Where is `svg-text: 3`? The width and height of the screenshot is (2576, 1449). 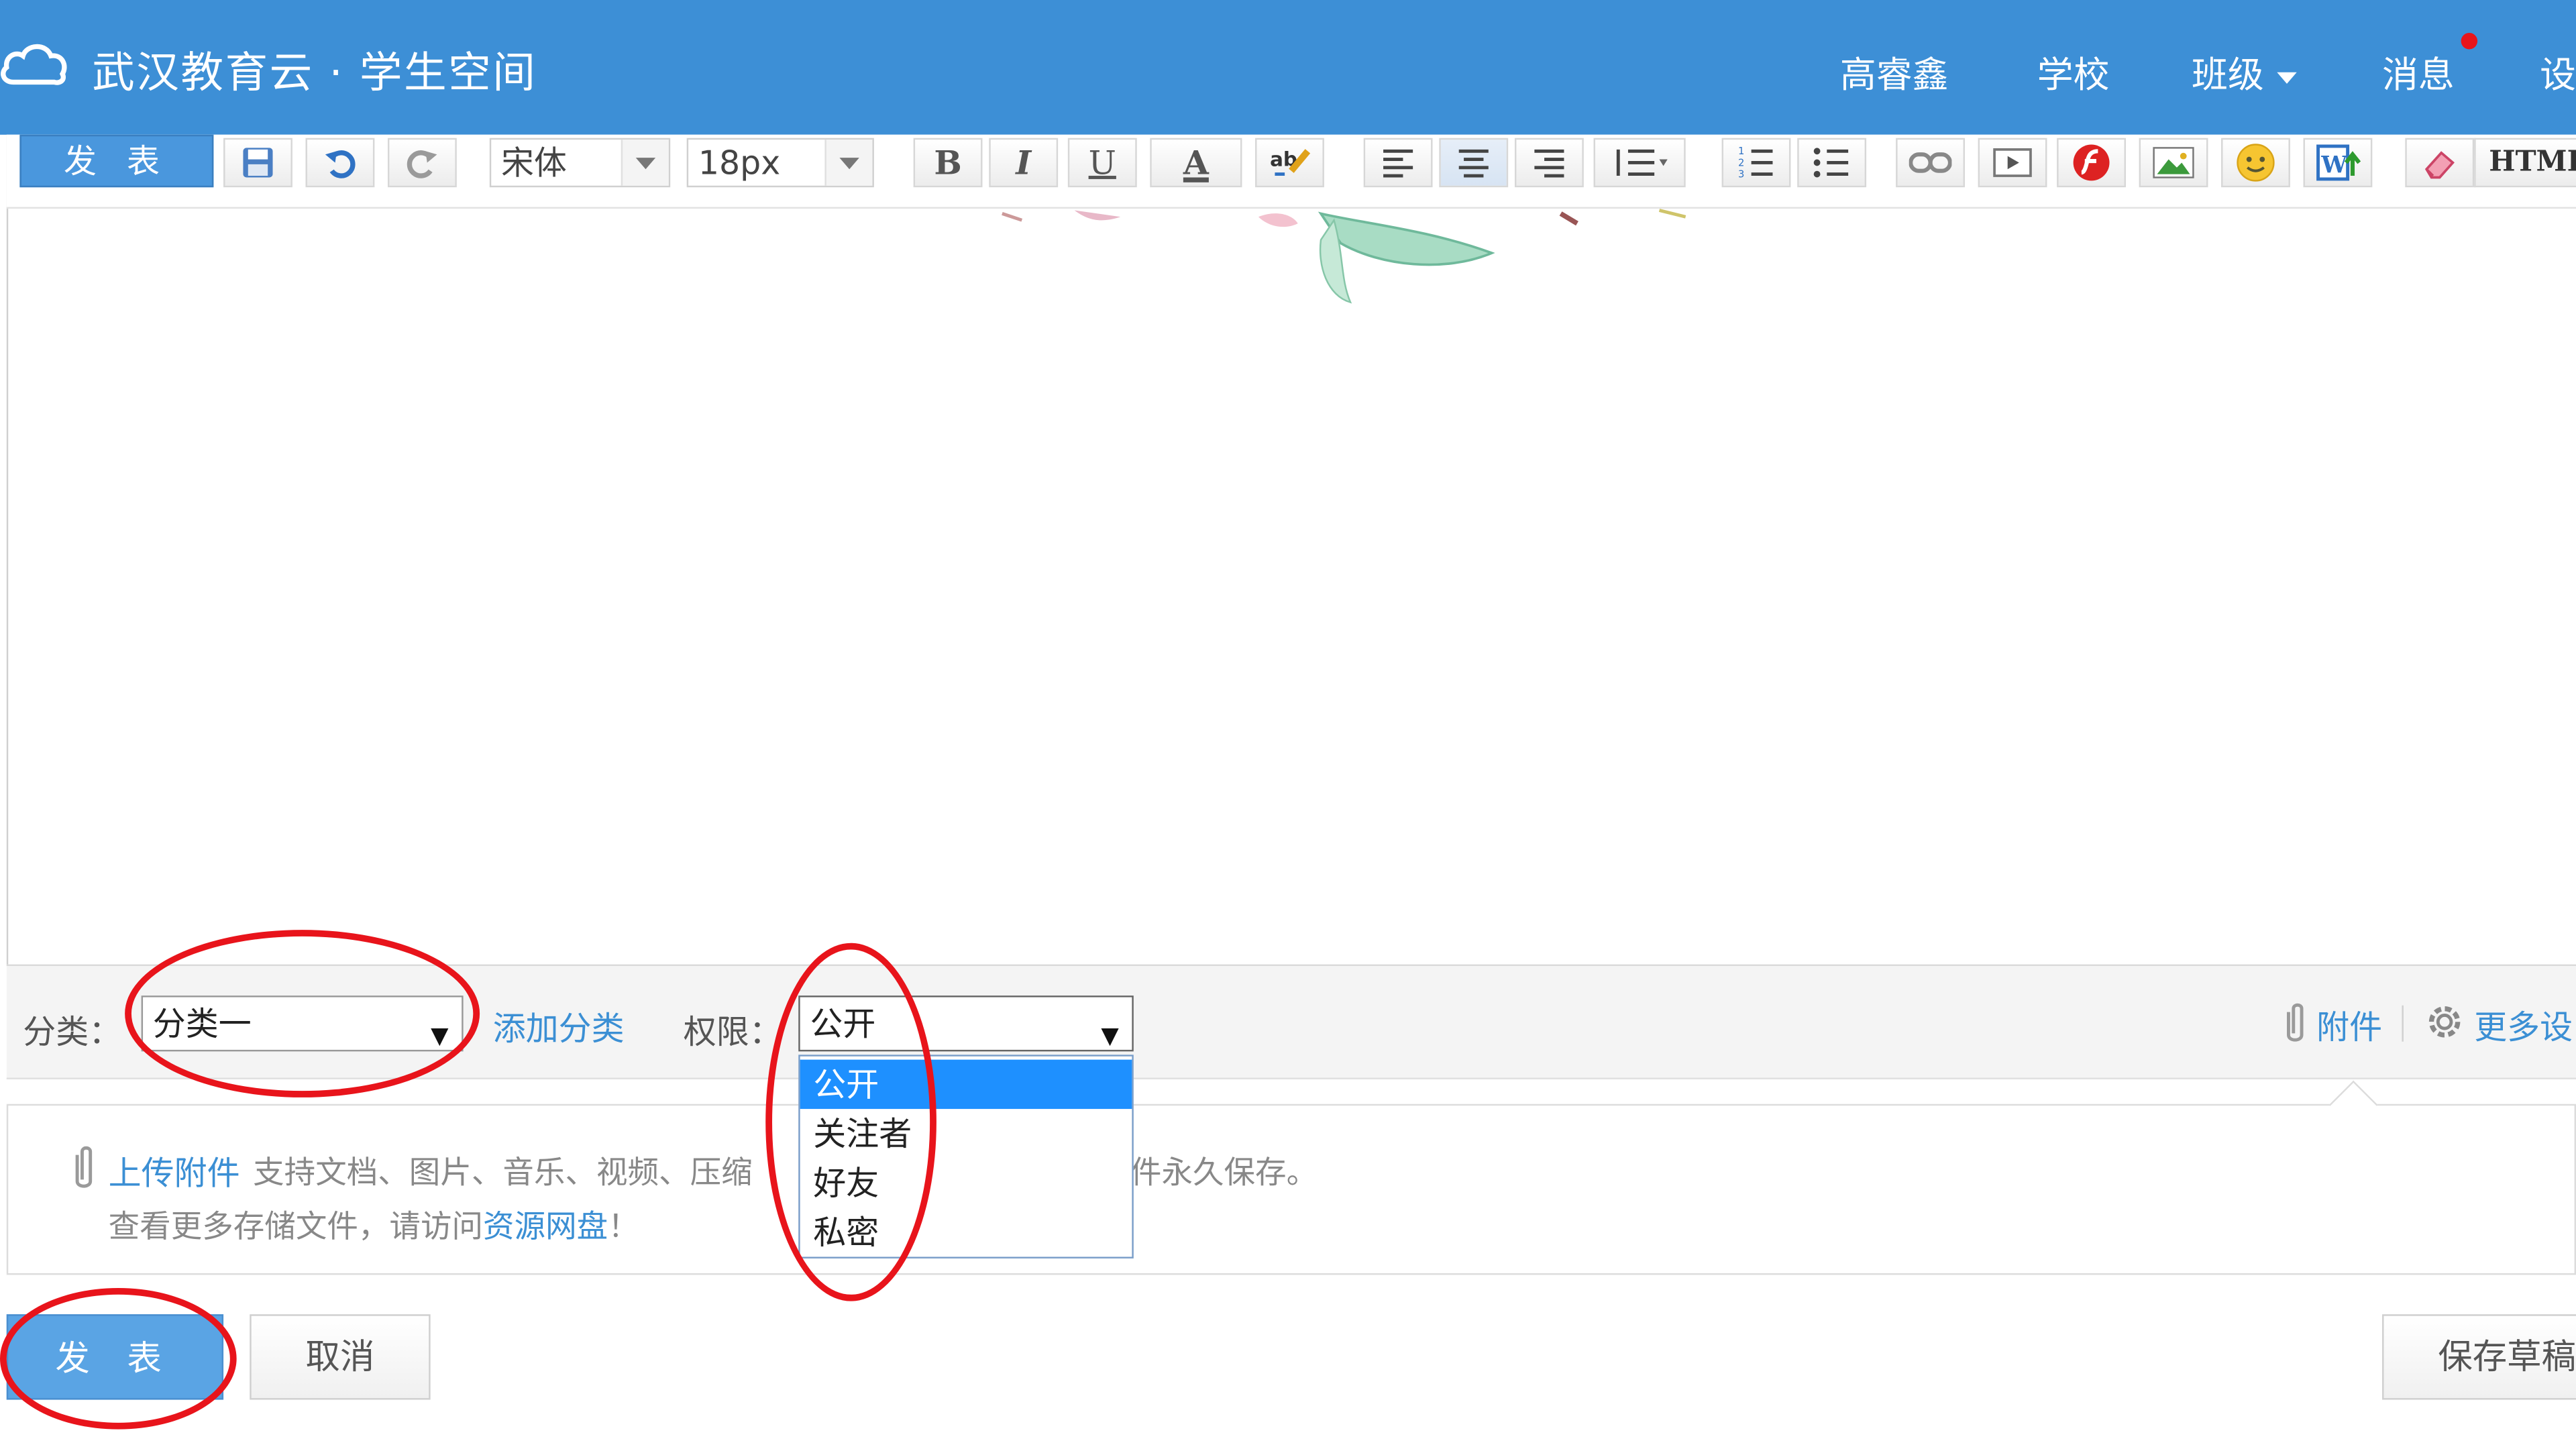 svg-text: 3 is located at coordinates (1741, 174).